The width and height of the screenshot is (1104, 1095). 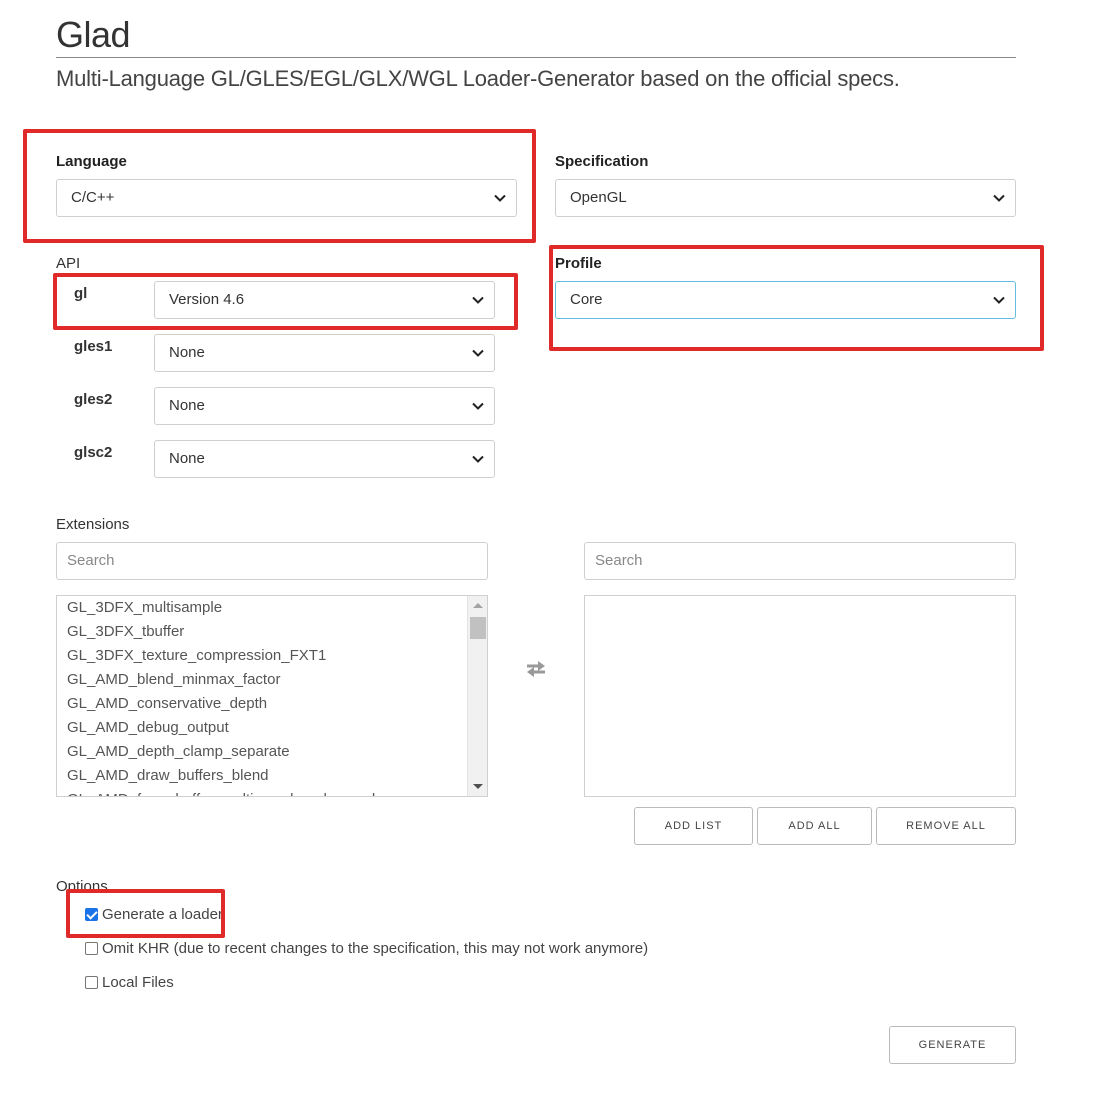 What do you see at coordinates (785, 198) in the screenshot?
I see `specification-select: OpenGL` at bounding box center [785, 198].